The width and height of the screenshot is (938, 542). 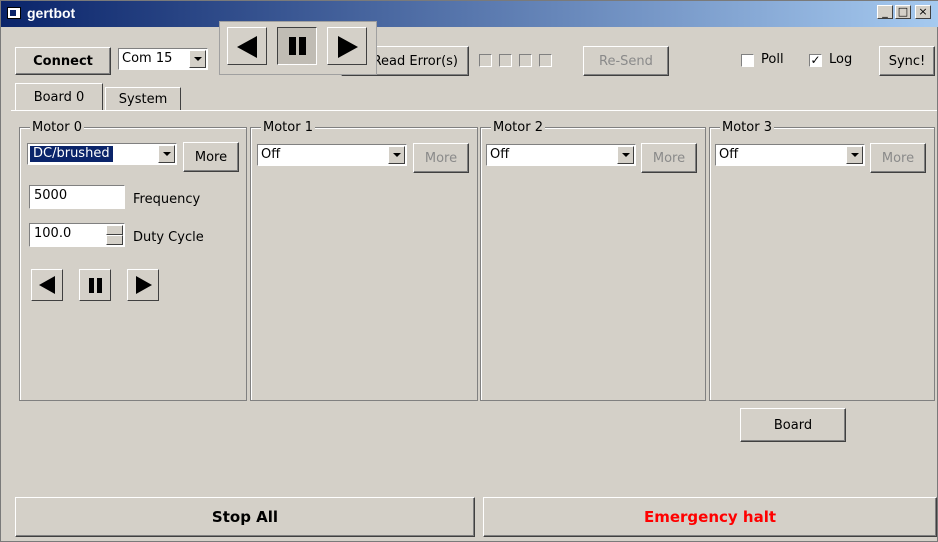 I want to click on com-port-select: Com 15, so click(x=163, y=59).